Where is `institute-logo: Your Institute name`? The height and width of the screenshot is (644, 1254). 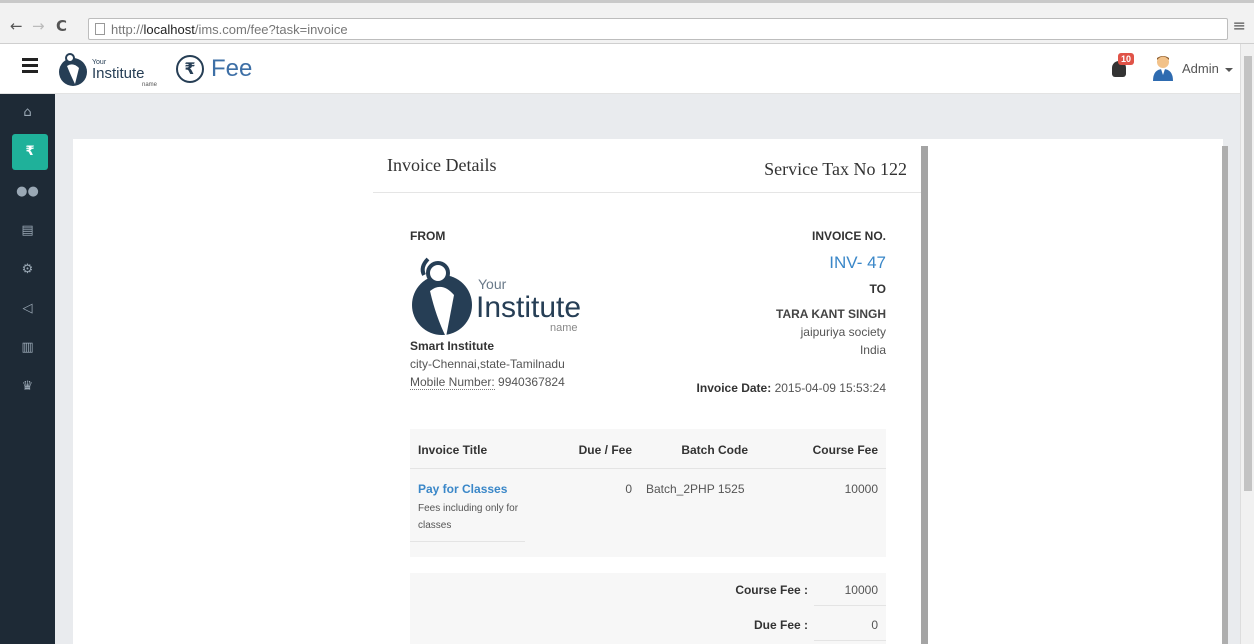 institute-logo: Your Institute name is located at coordinates (113, 70).